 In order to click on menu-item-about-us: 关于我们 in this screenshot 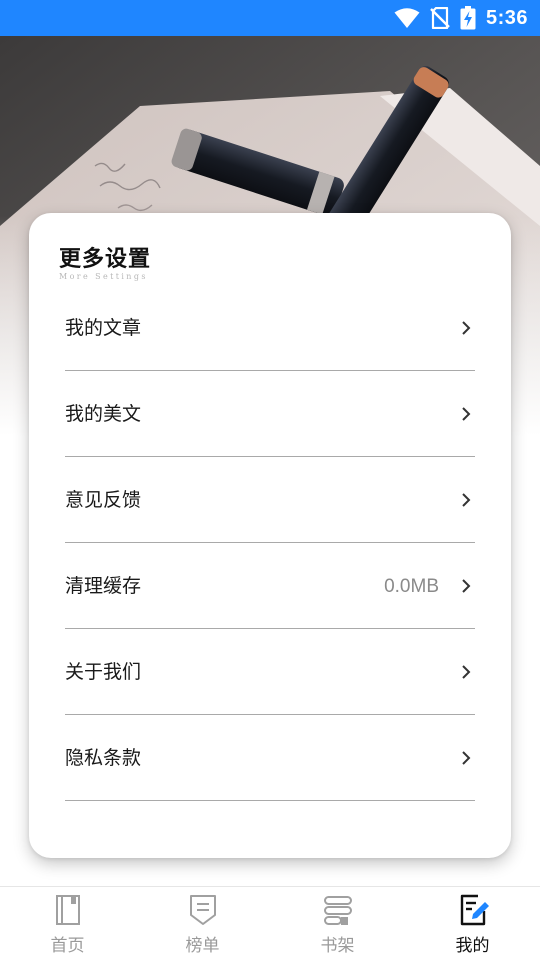, I will do `click(270, 672)`.